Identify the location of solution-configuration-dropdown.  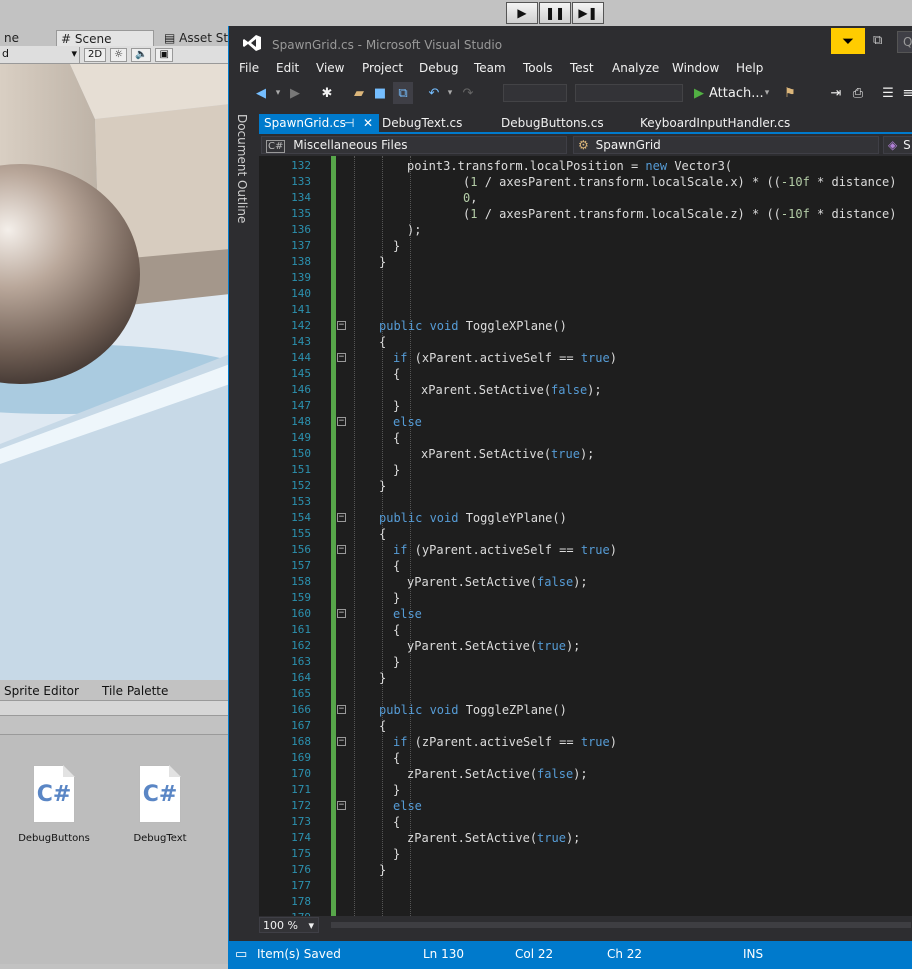
(535, 93).